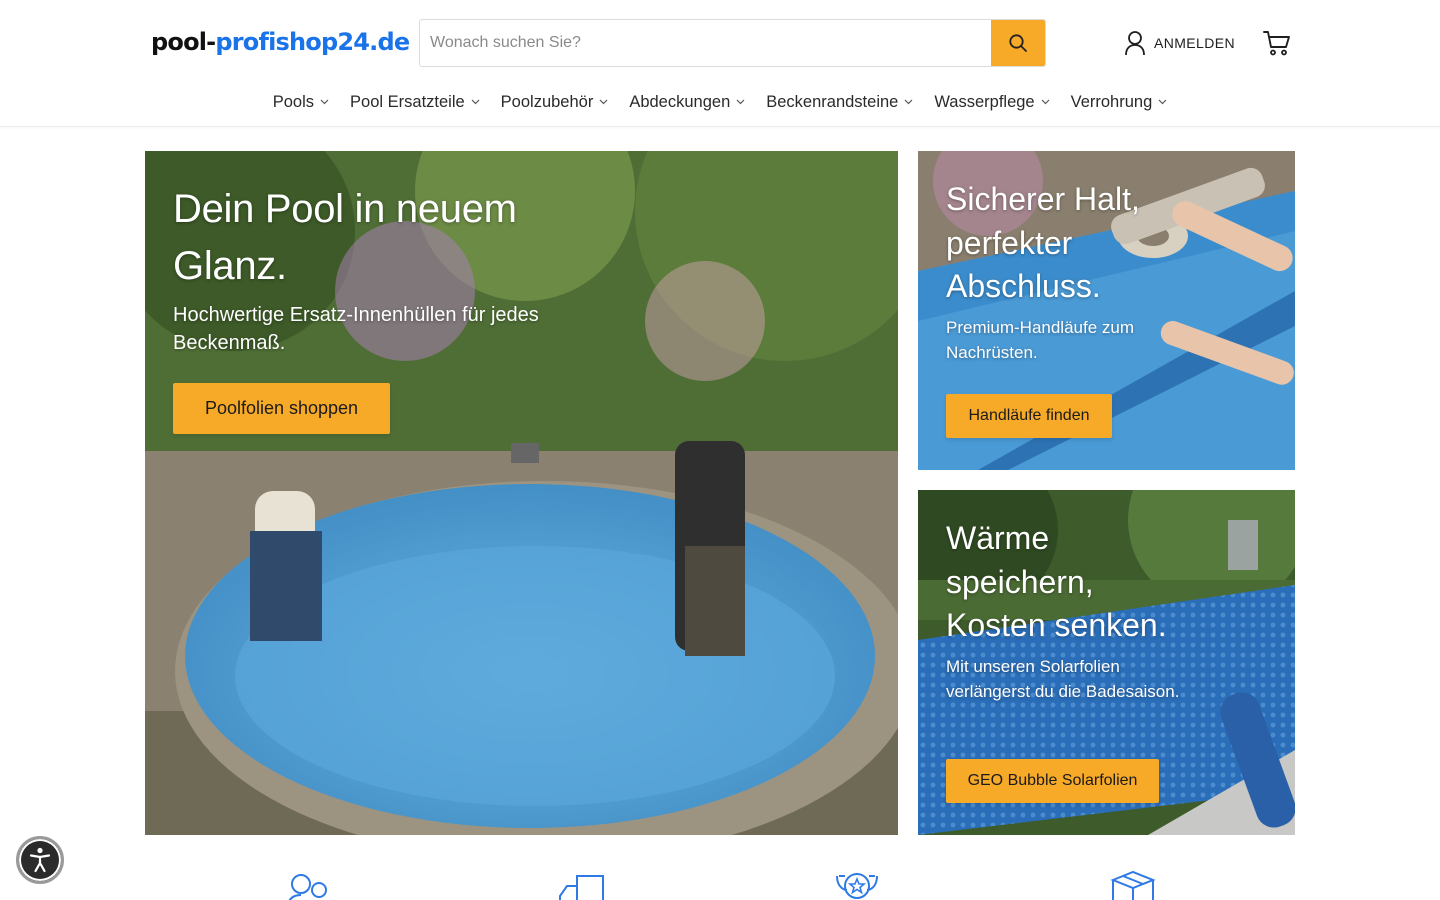  I want to click on nav-item-wasserpflege: Wasserpflege, so click(992, 102).